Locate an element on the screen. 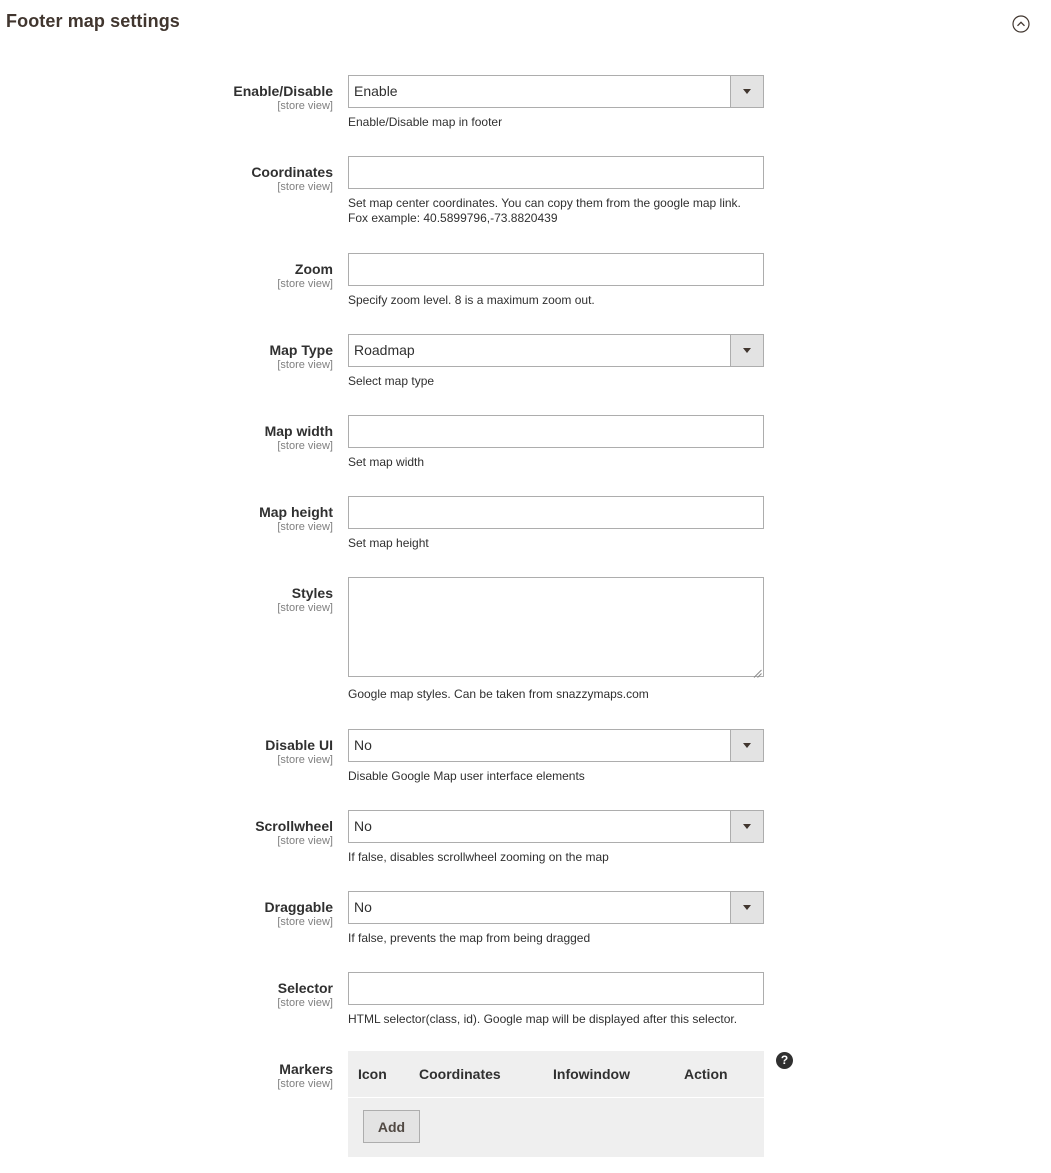  enable-select-value: Enable is located at coordinates (376, 91).